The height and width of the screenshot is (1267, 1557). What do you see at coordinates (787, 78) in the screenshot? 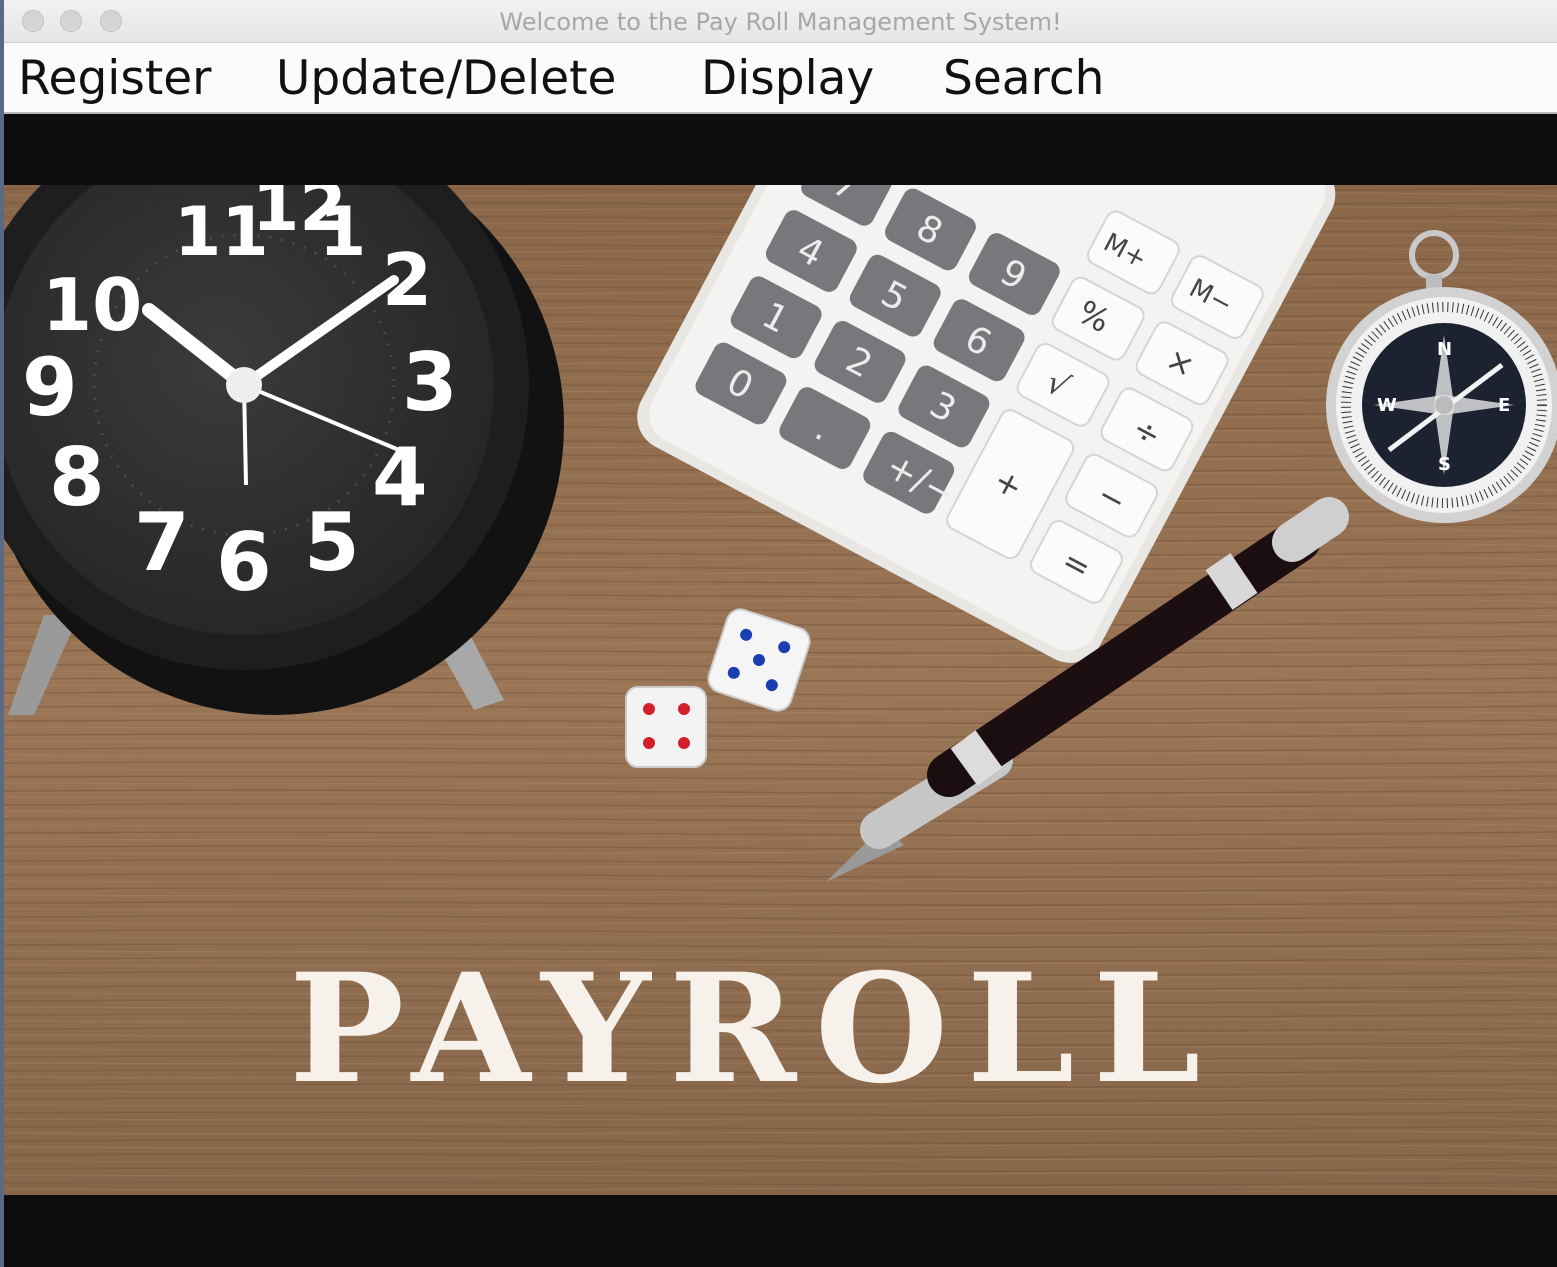
I see `menu-display: Display` at bounding box center [787, 78].